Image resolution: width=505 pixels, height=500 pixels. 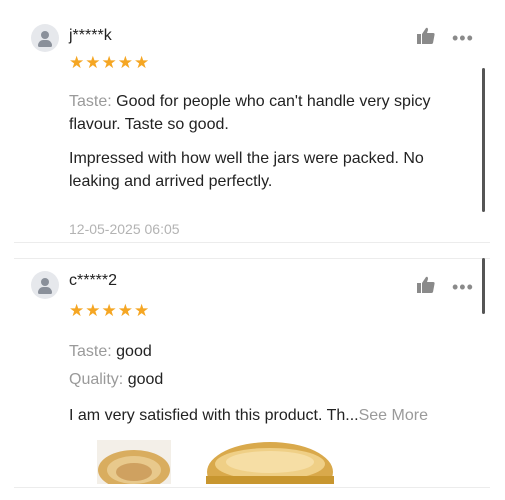 What do you see at coordinates (393, 415) in the screenshot?
I see `see-more-link: See More` at bounding box center [393, 415].